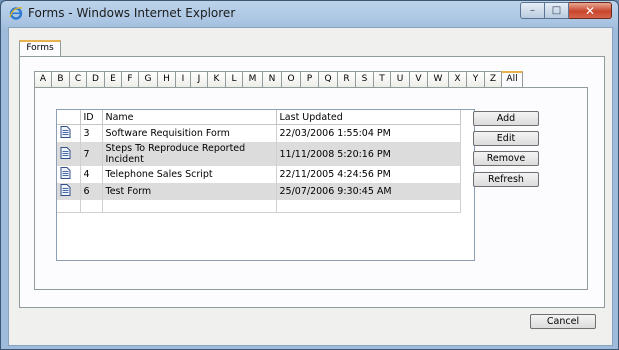  I want to click on letter-tab-i: I, so click(182, 79).